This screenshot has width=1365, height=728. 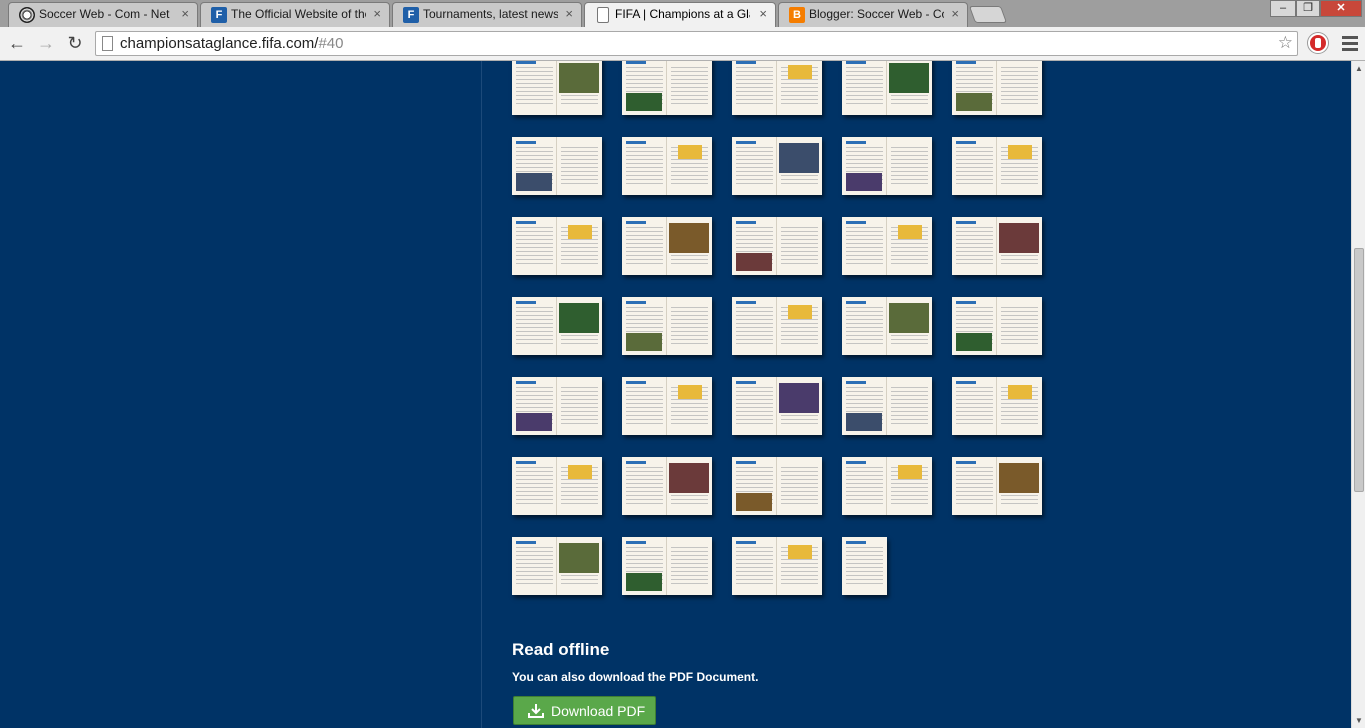 I want to click on adblock-stop-icon, so click(x=1318, y=43).